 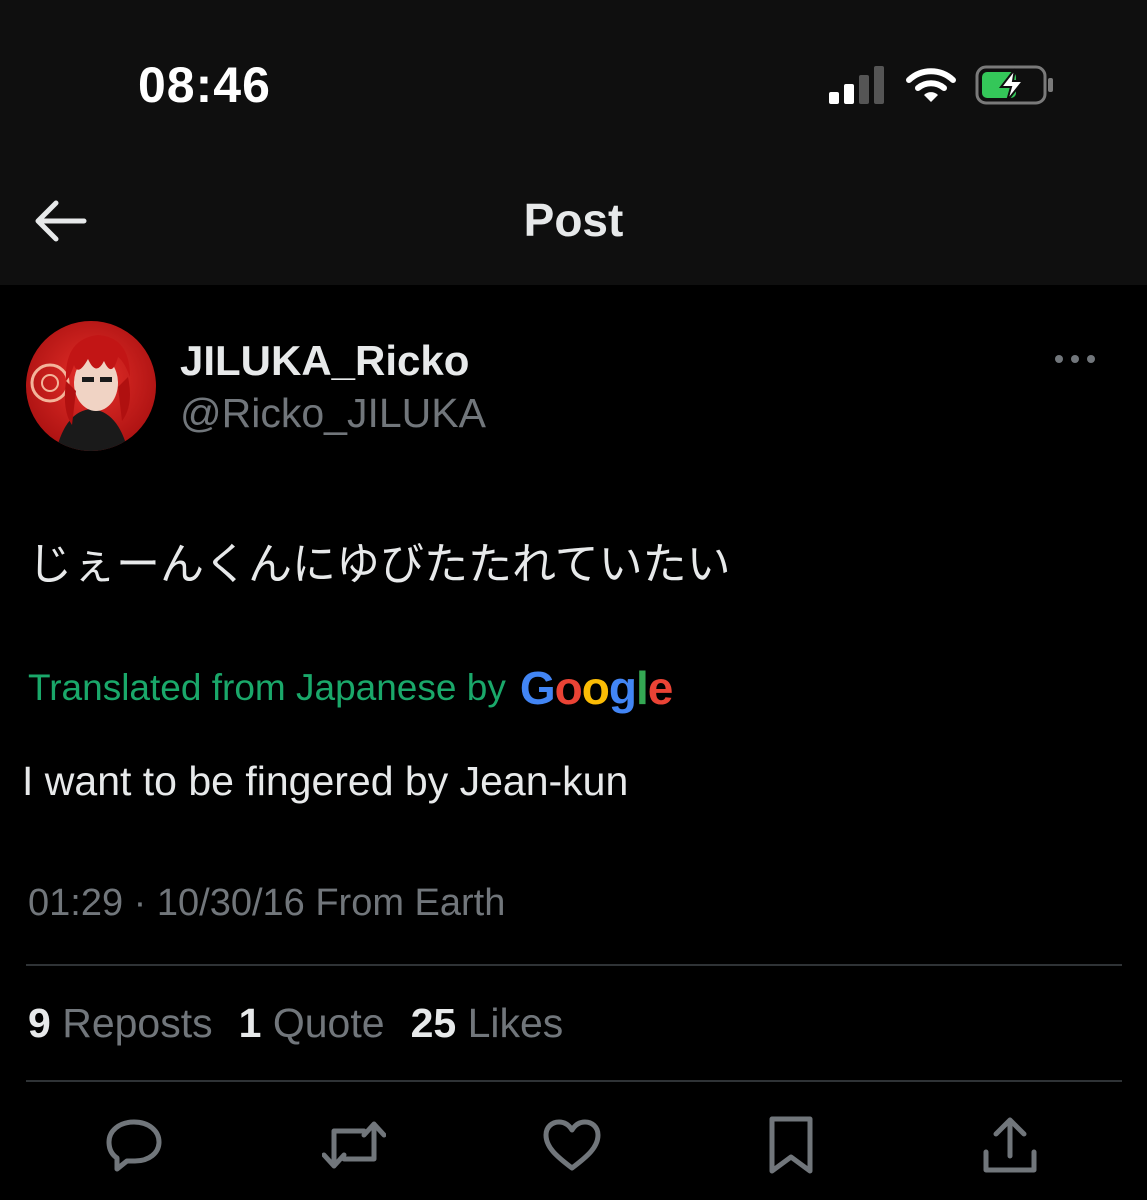 What do you see at coordinates (39, 1023) in the screenshot?
I see `reposts-count: 9` at bounding box center [39, 1023].